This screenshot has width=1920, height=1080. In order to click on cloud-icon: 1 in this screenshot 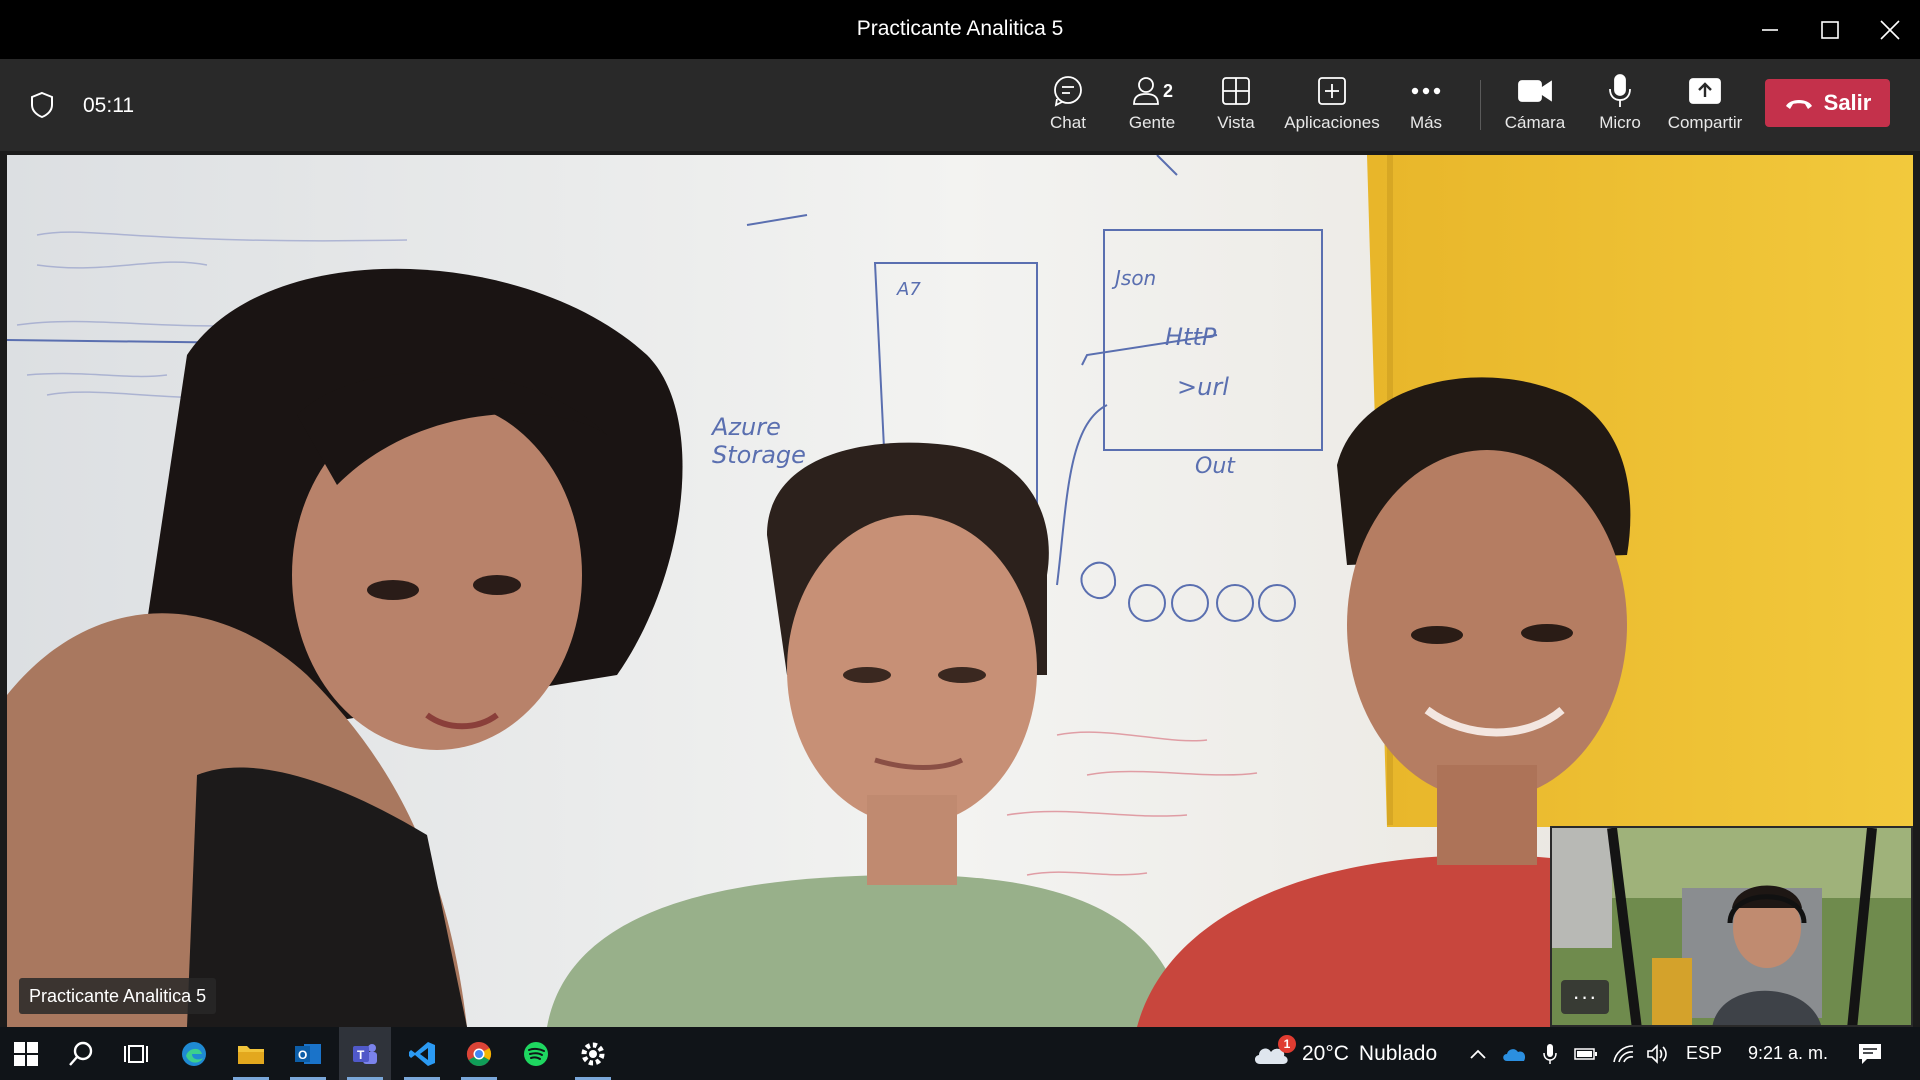, I will do `click(1274, 1053)`.